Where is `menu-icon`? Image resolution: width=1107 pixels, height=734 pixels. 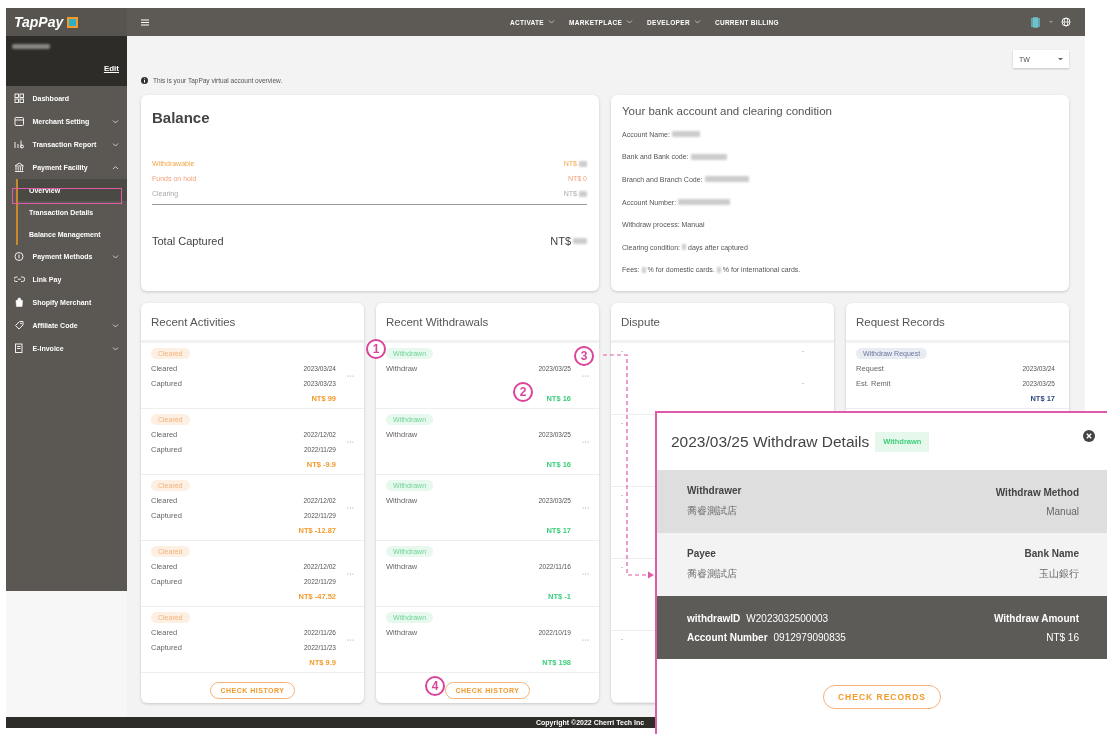 menu-icon is located at coordinates (145, 22).